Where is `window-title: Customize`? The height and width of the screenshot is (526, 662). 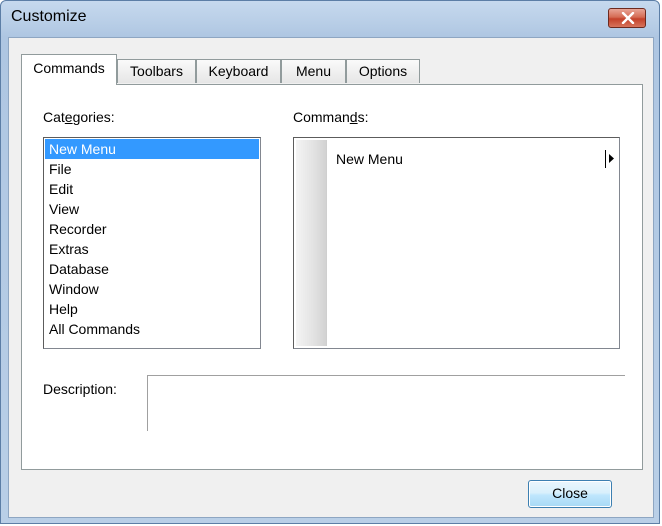 window-title: Customize is located at coordinates (49, 16).